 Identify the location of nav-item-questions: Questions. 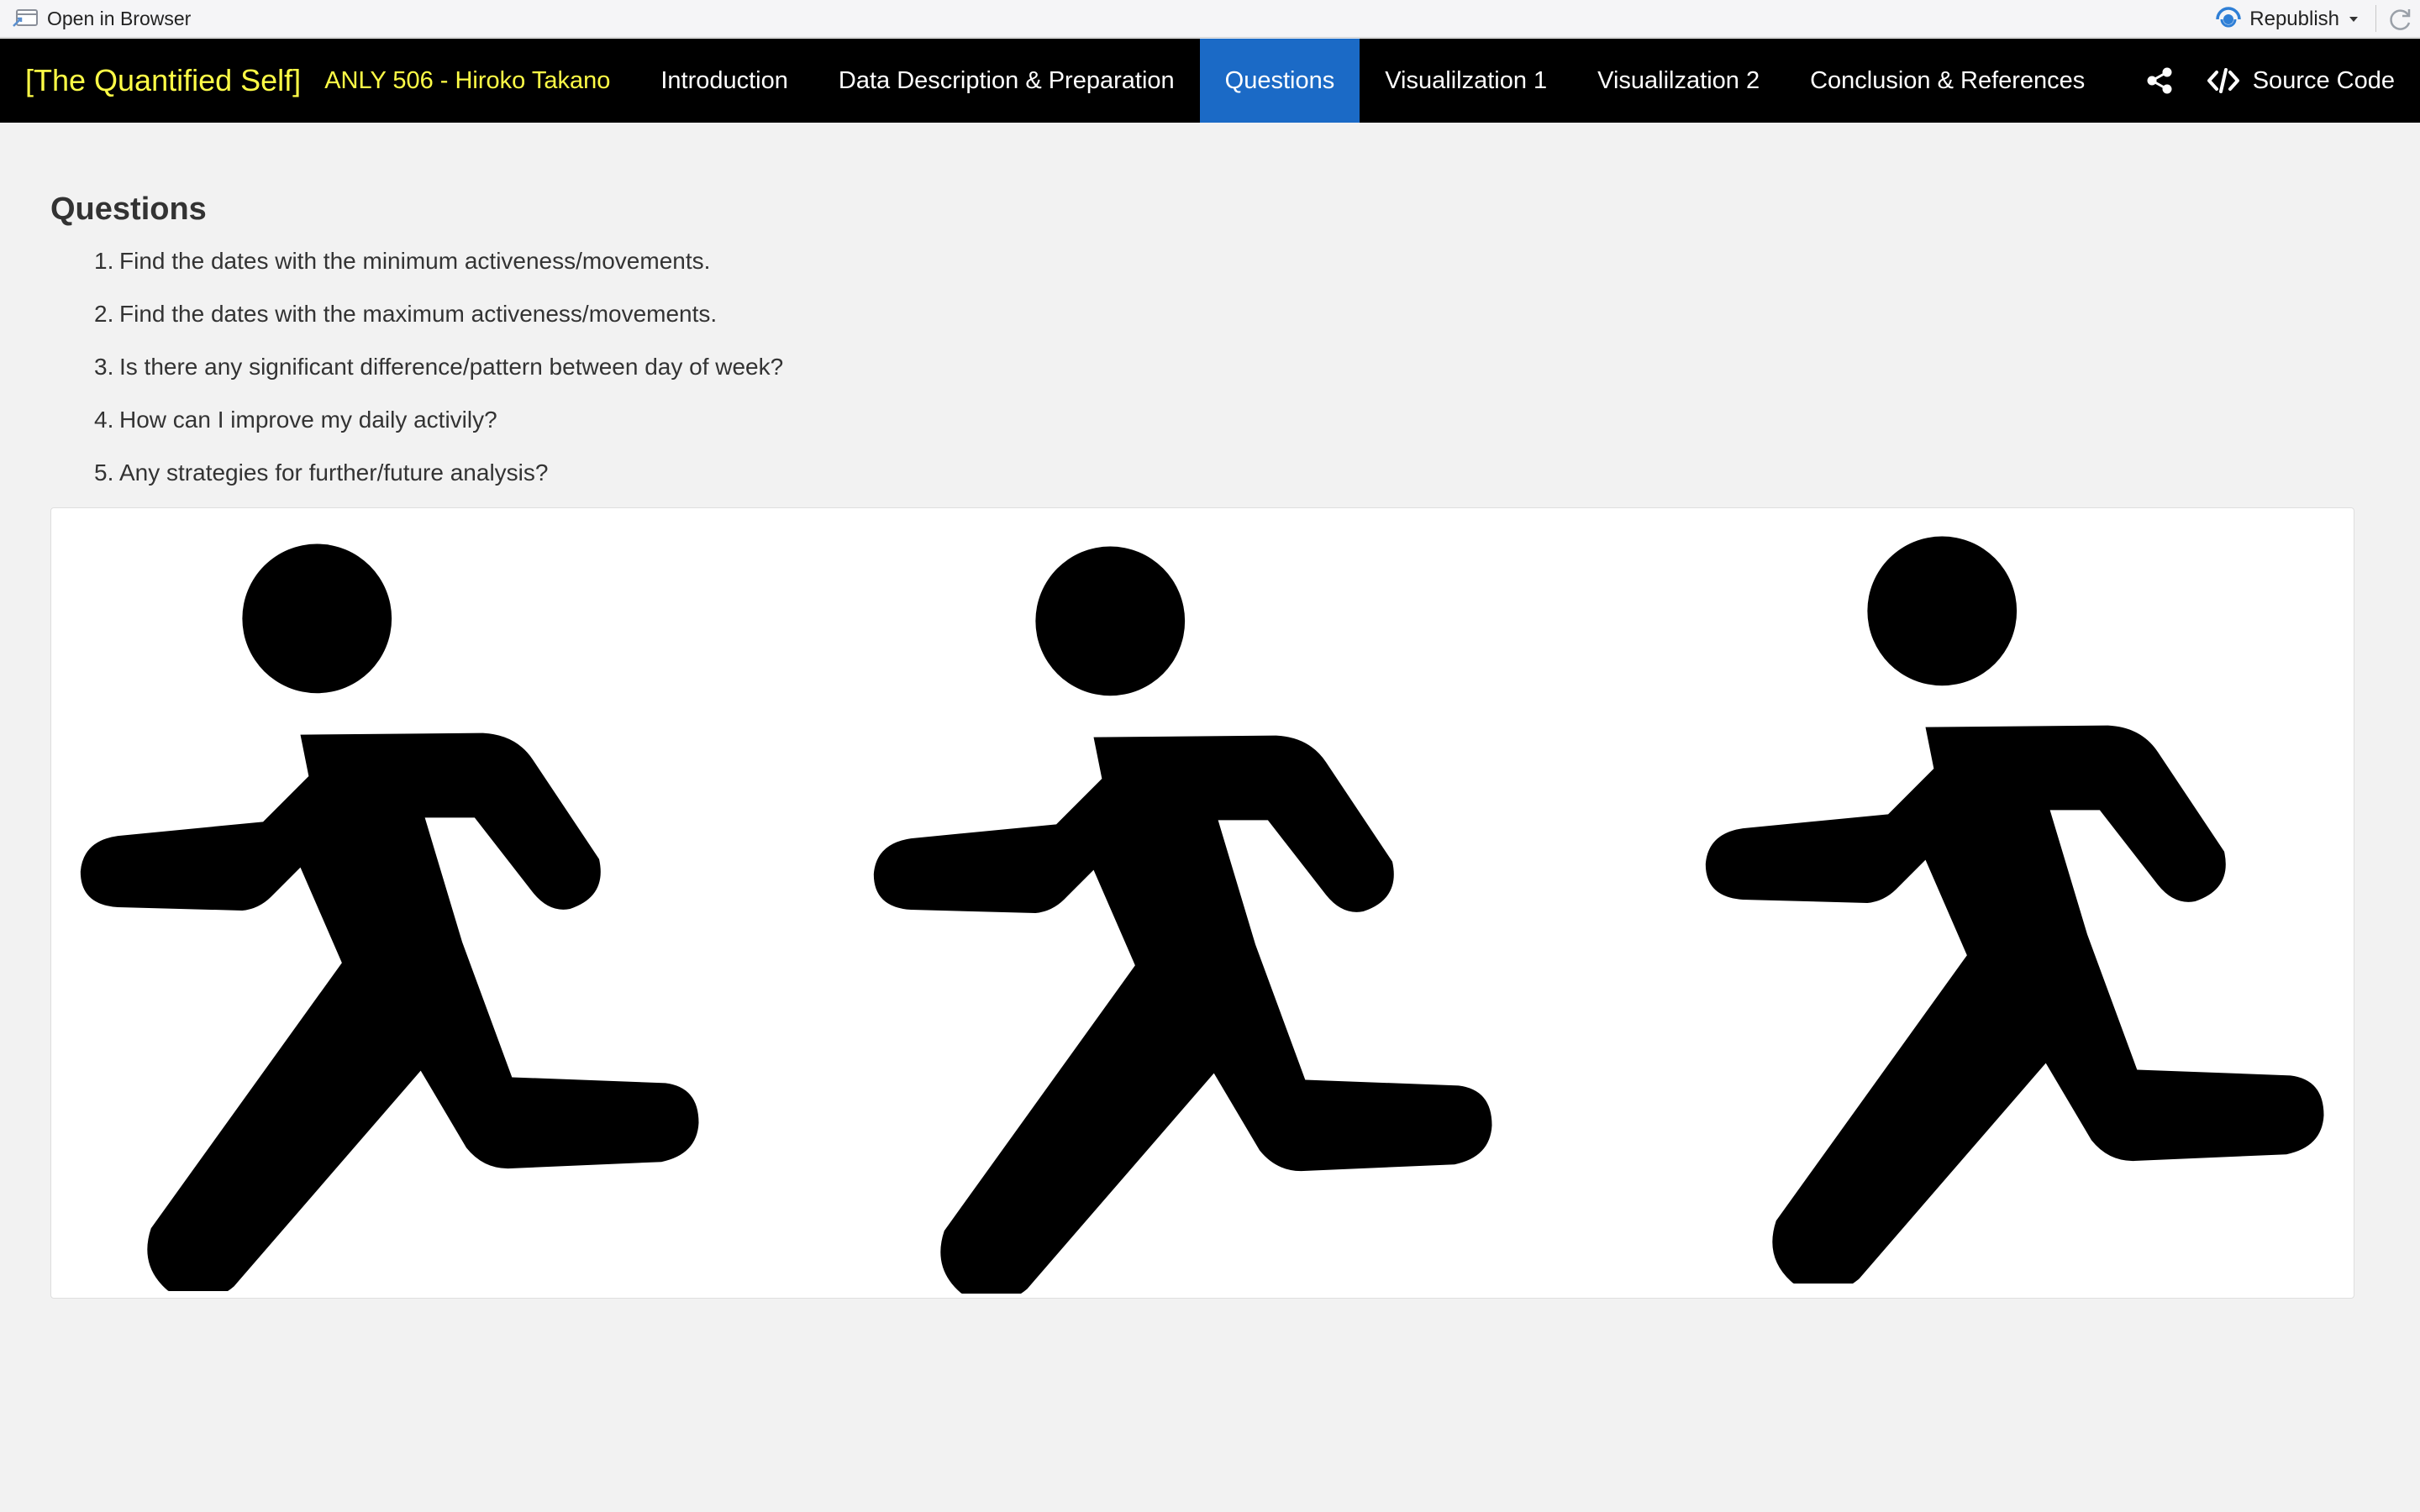
(1279, 81).